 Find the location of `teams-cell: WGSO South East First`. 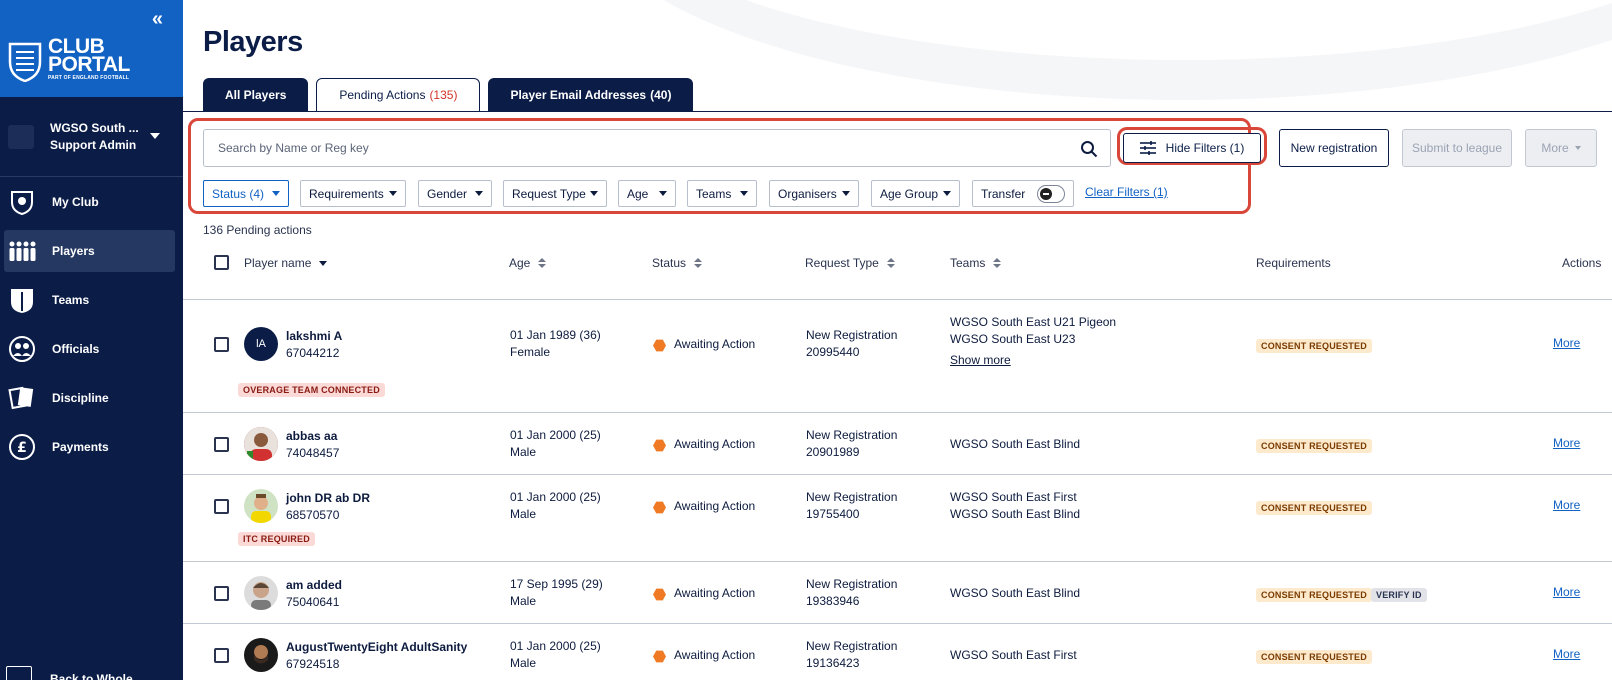

teams-cell: WGSO South East First is located at coordinates (1013, 655).